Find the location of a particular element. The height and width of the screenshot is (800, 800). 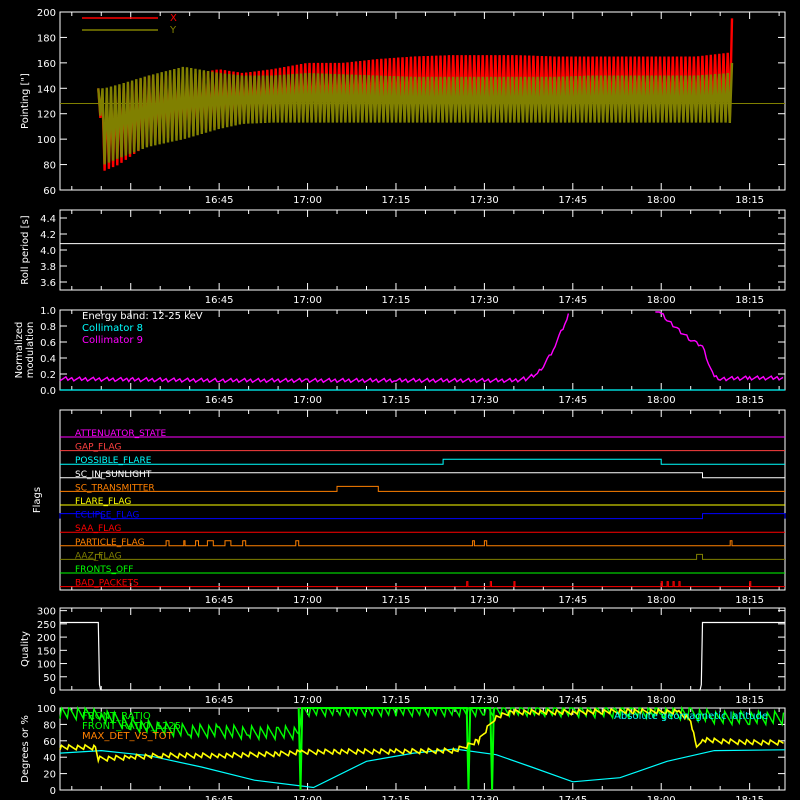

y-tick-label: 250 is located at coordinates (46, 625).